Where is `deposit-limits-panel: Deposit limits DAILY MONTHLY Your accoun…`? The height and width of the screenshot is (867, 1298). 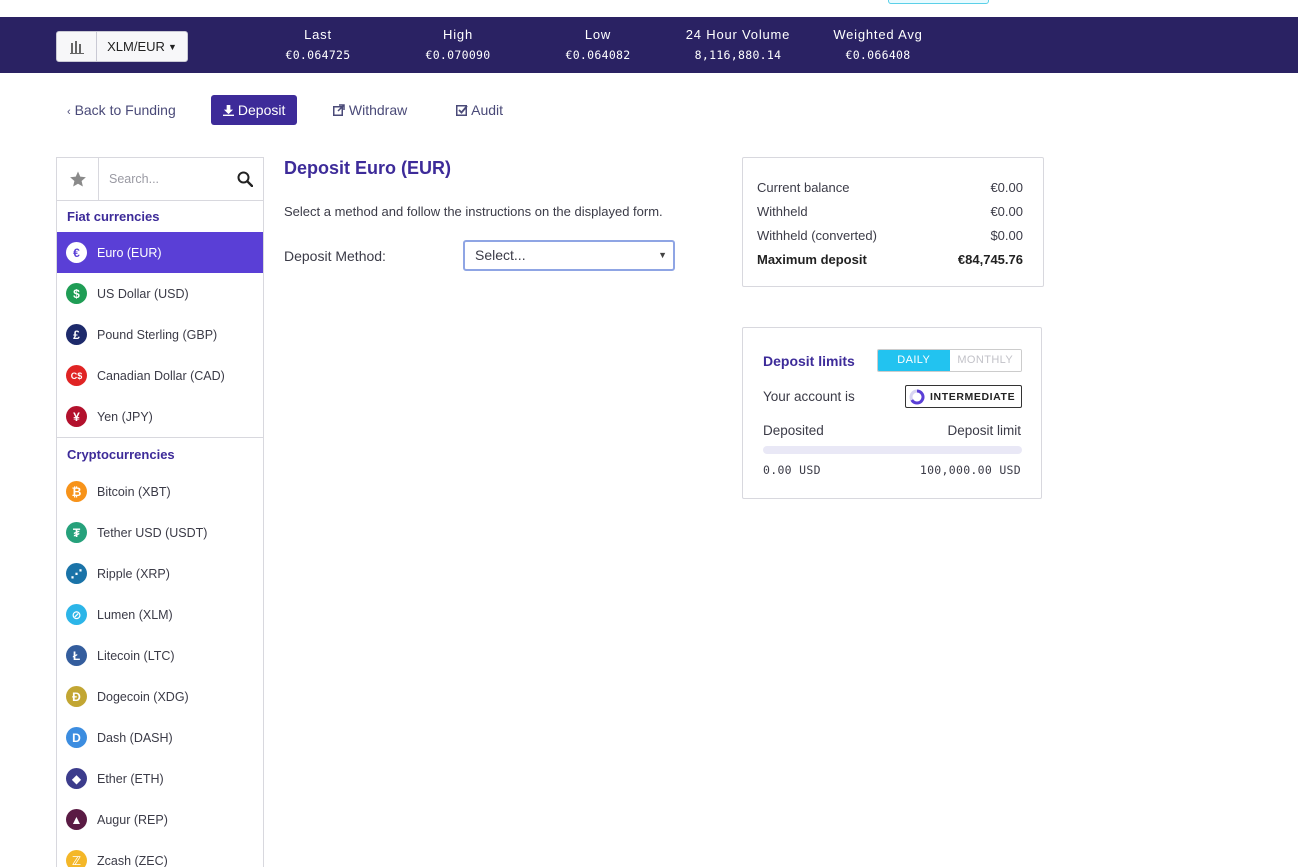 deposit-limits-panel: Deposit limits DAILY MONTHLY Your accoun… is located at coordinates (892, 413).